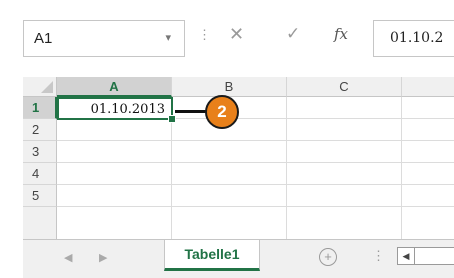  Describe the element at coordinates (104, 38) in the screenshot. I see `name-box: A1 ▾` at that location.